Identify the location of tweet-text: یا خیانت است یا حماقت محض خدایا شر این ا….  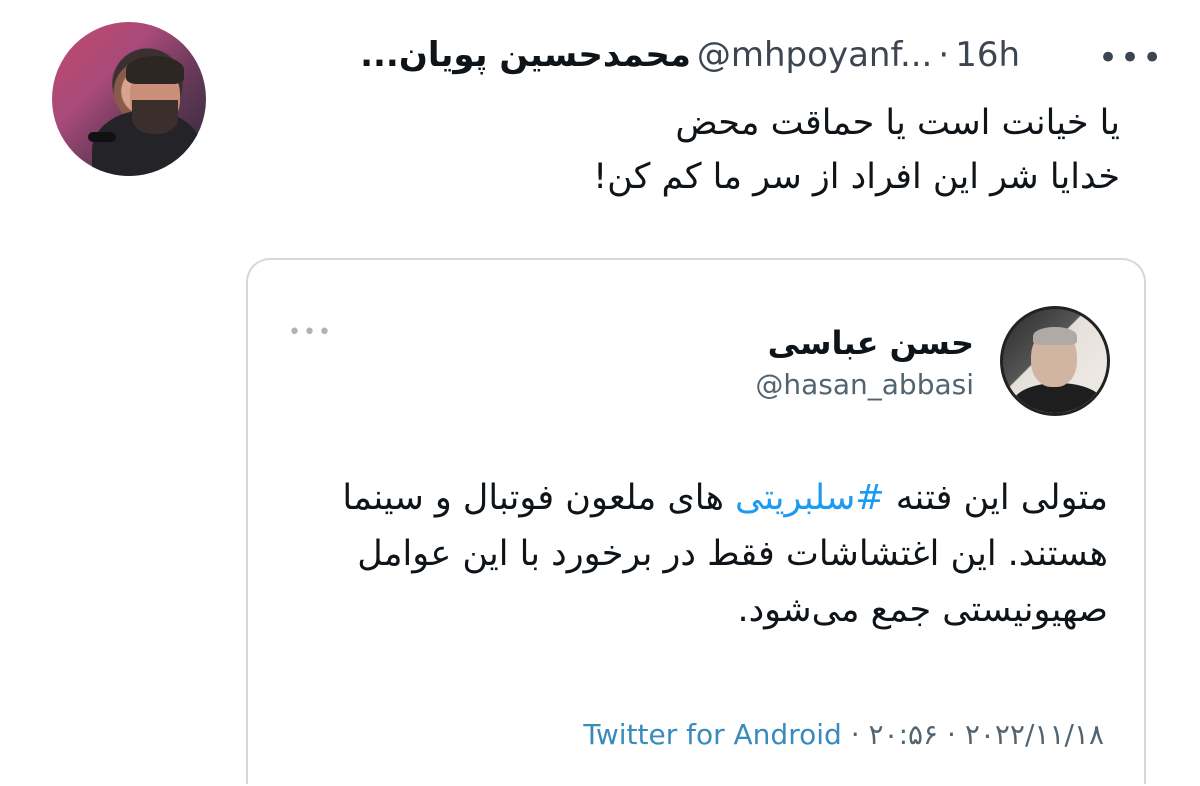
(670, 150).